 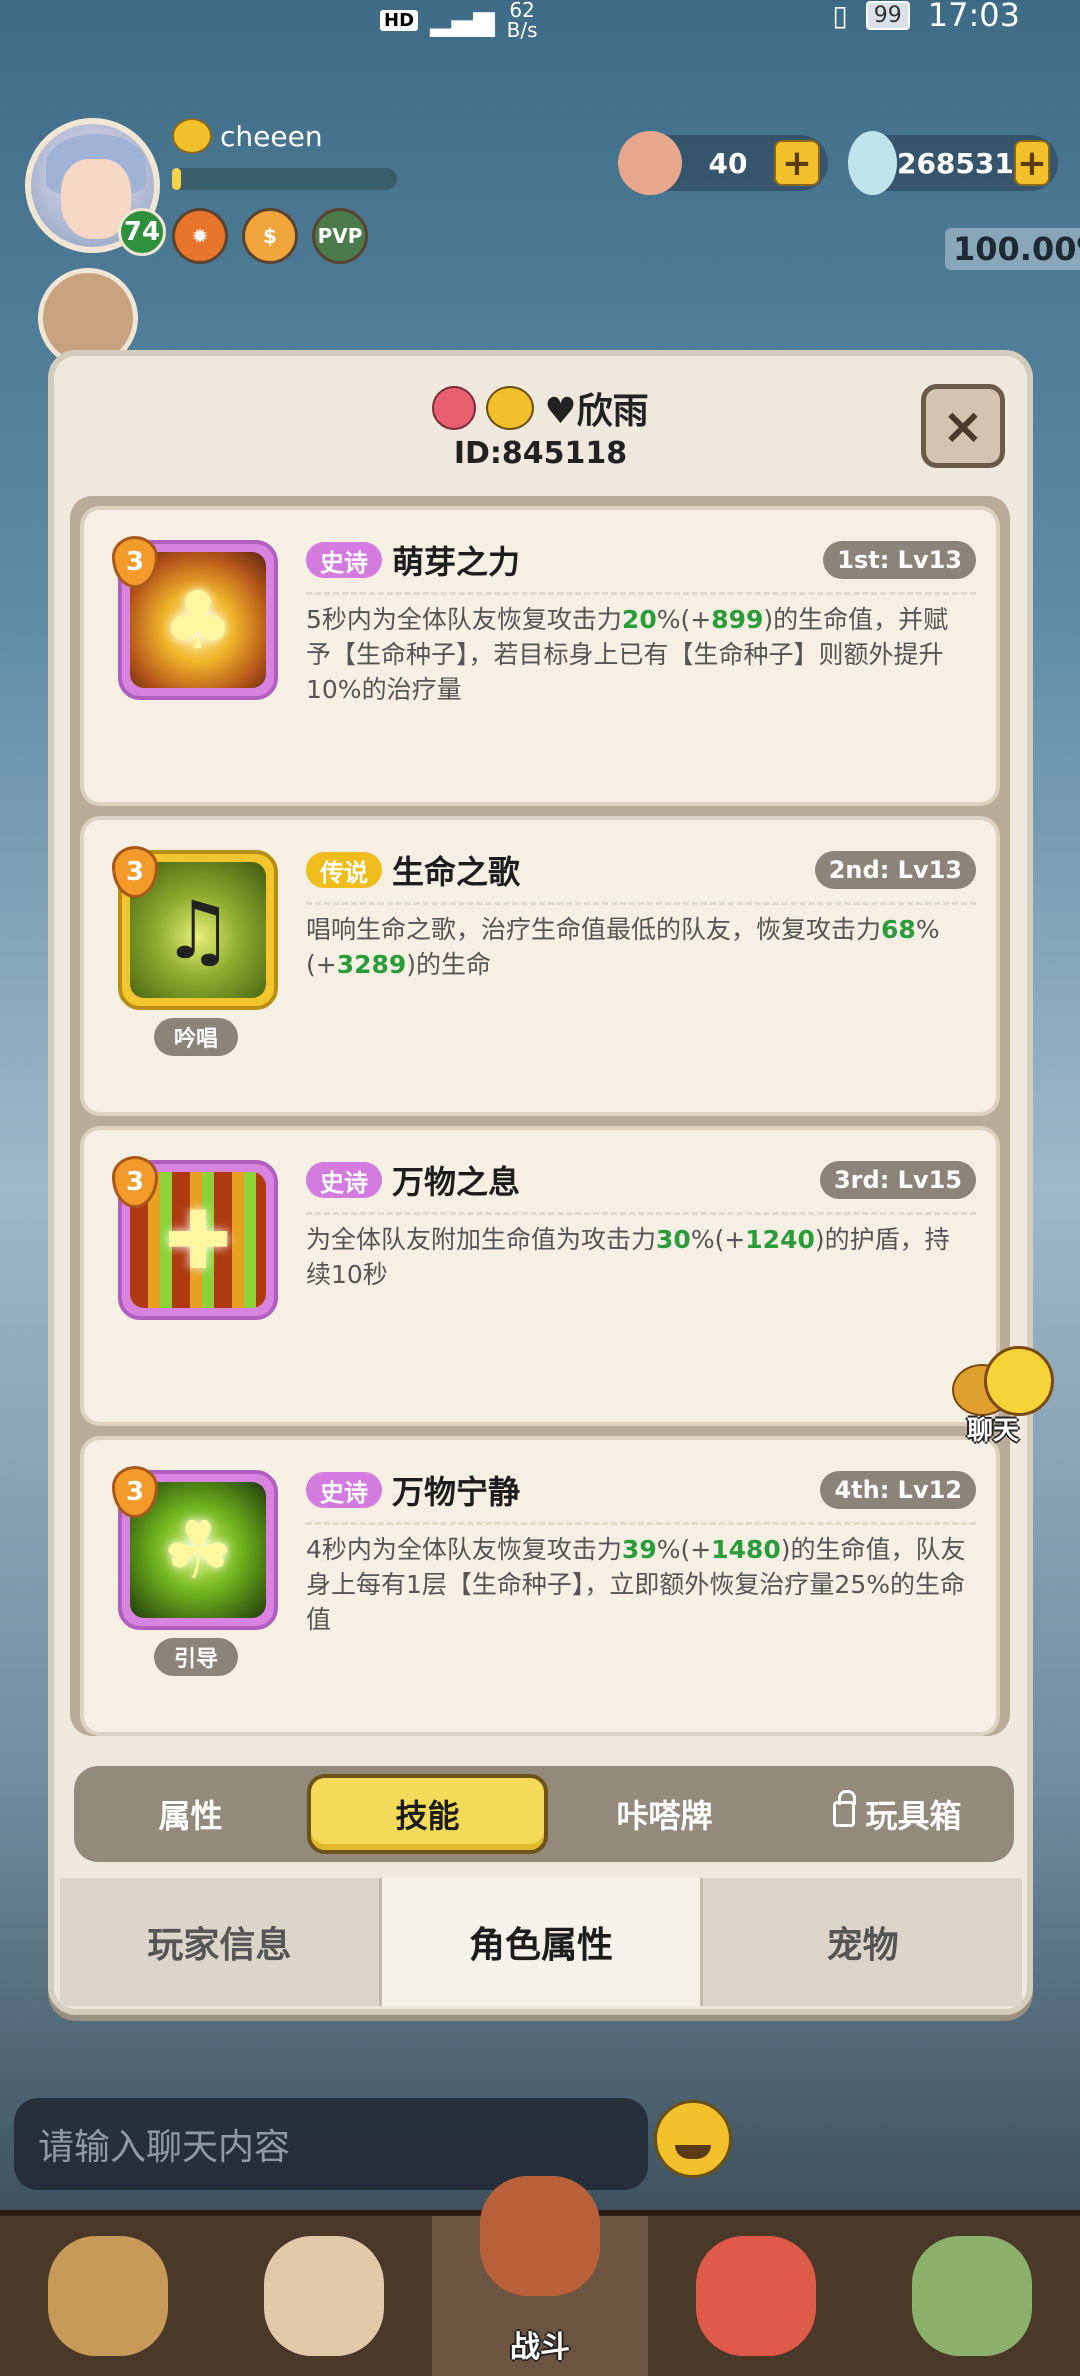 What do you see at coordinates (596, 411) in the screenshot?
I see `player-display-name: ♥欣雨` at bounding box center [596, 411].